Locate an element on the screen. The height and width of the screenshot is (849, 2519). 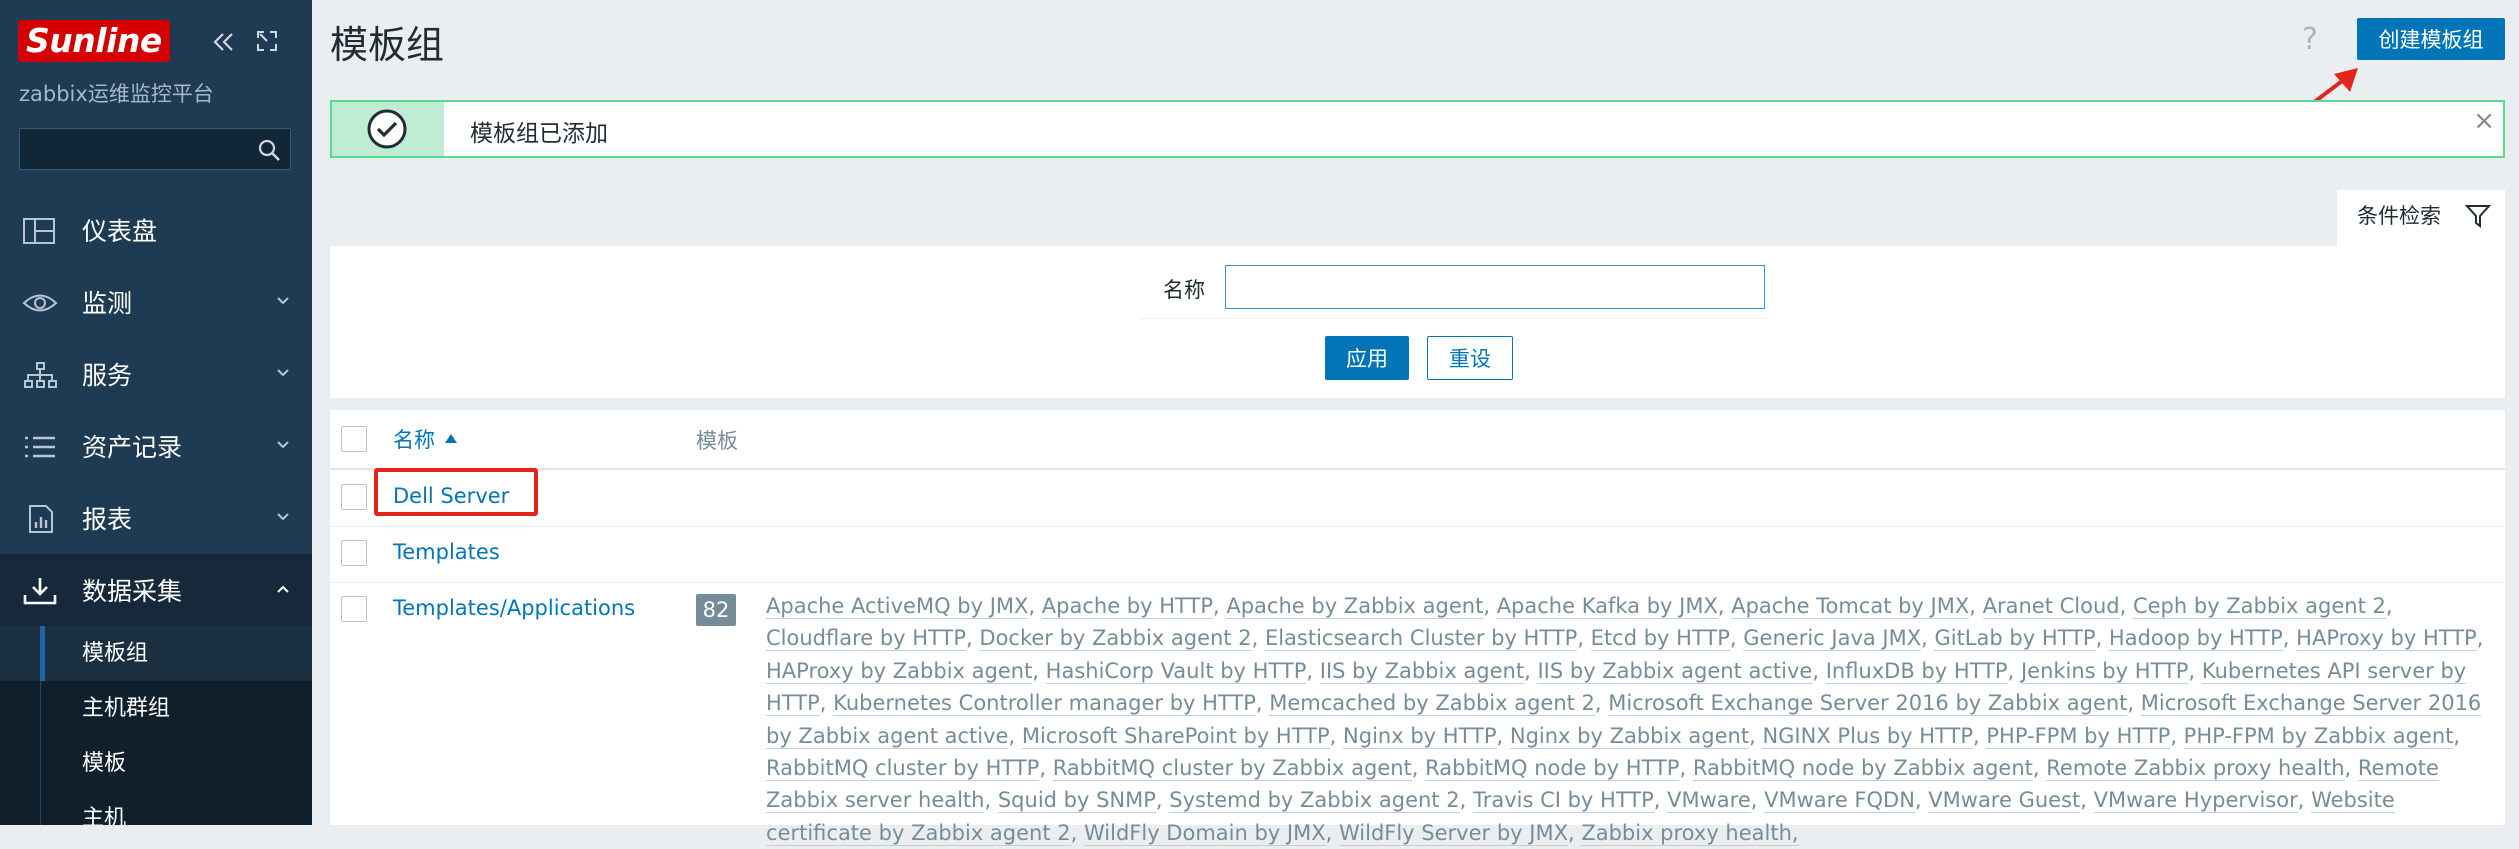
template-link: RabbitMQ cluster by Zabbix agent is located at coordinates (1232, 769).